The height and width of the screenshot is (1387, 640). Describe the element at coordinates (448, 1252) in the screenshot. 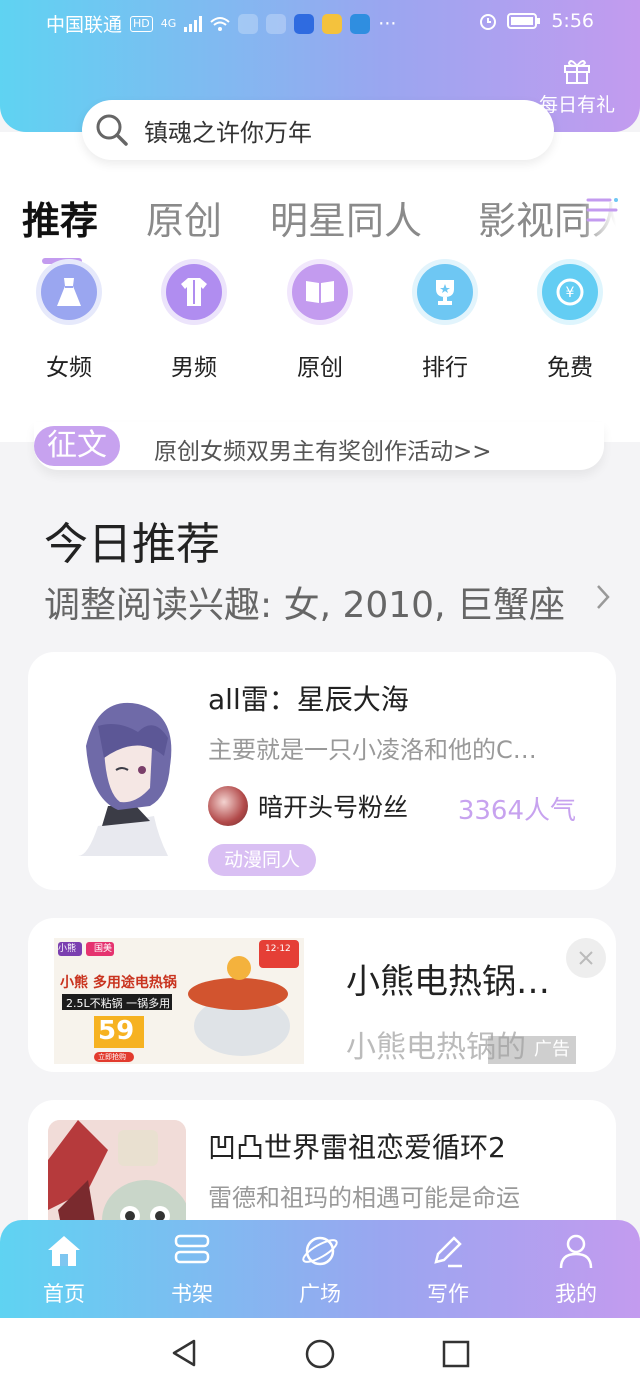

I see `pen-icon` at that location.